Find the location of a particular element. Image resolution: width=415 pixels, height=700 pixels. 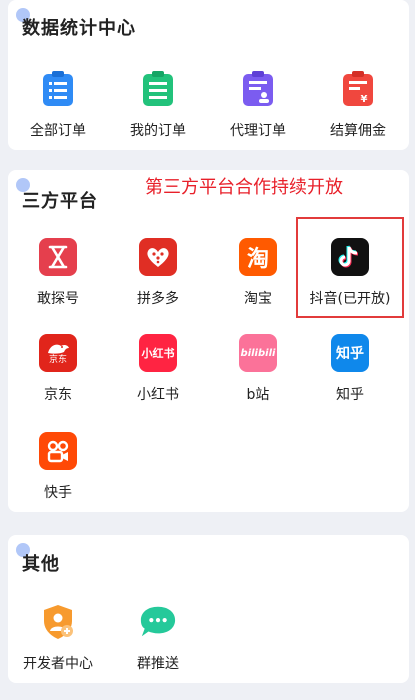

douyin-highlight-frame is located at coordinates (350, 267).